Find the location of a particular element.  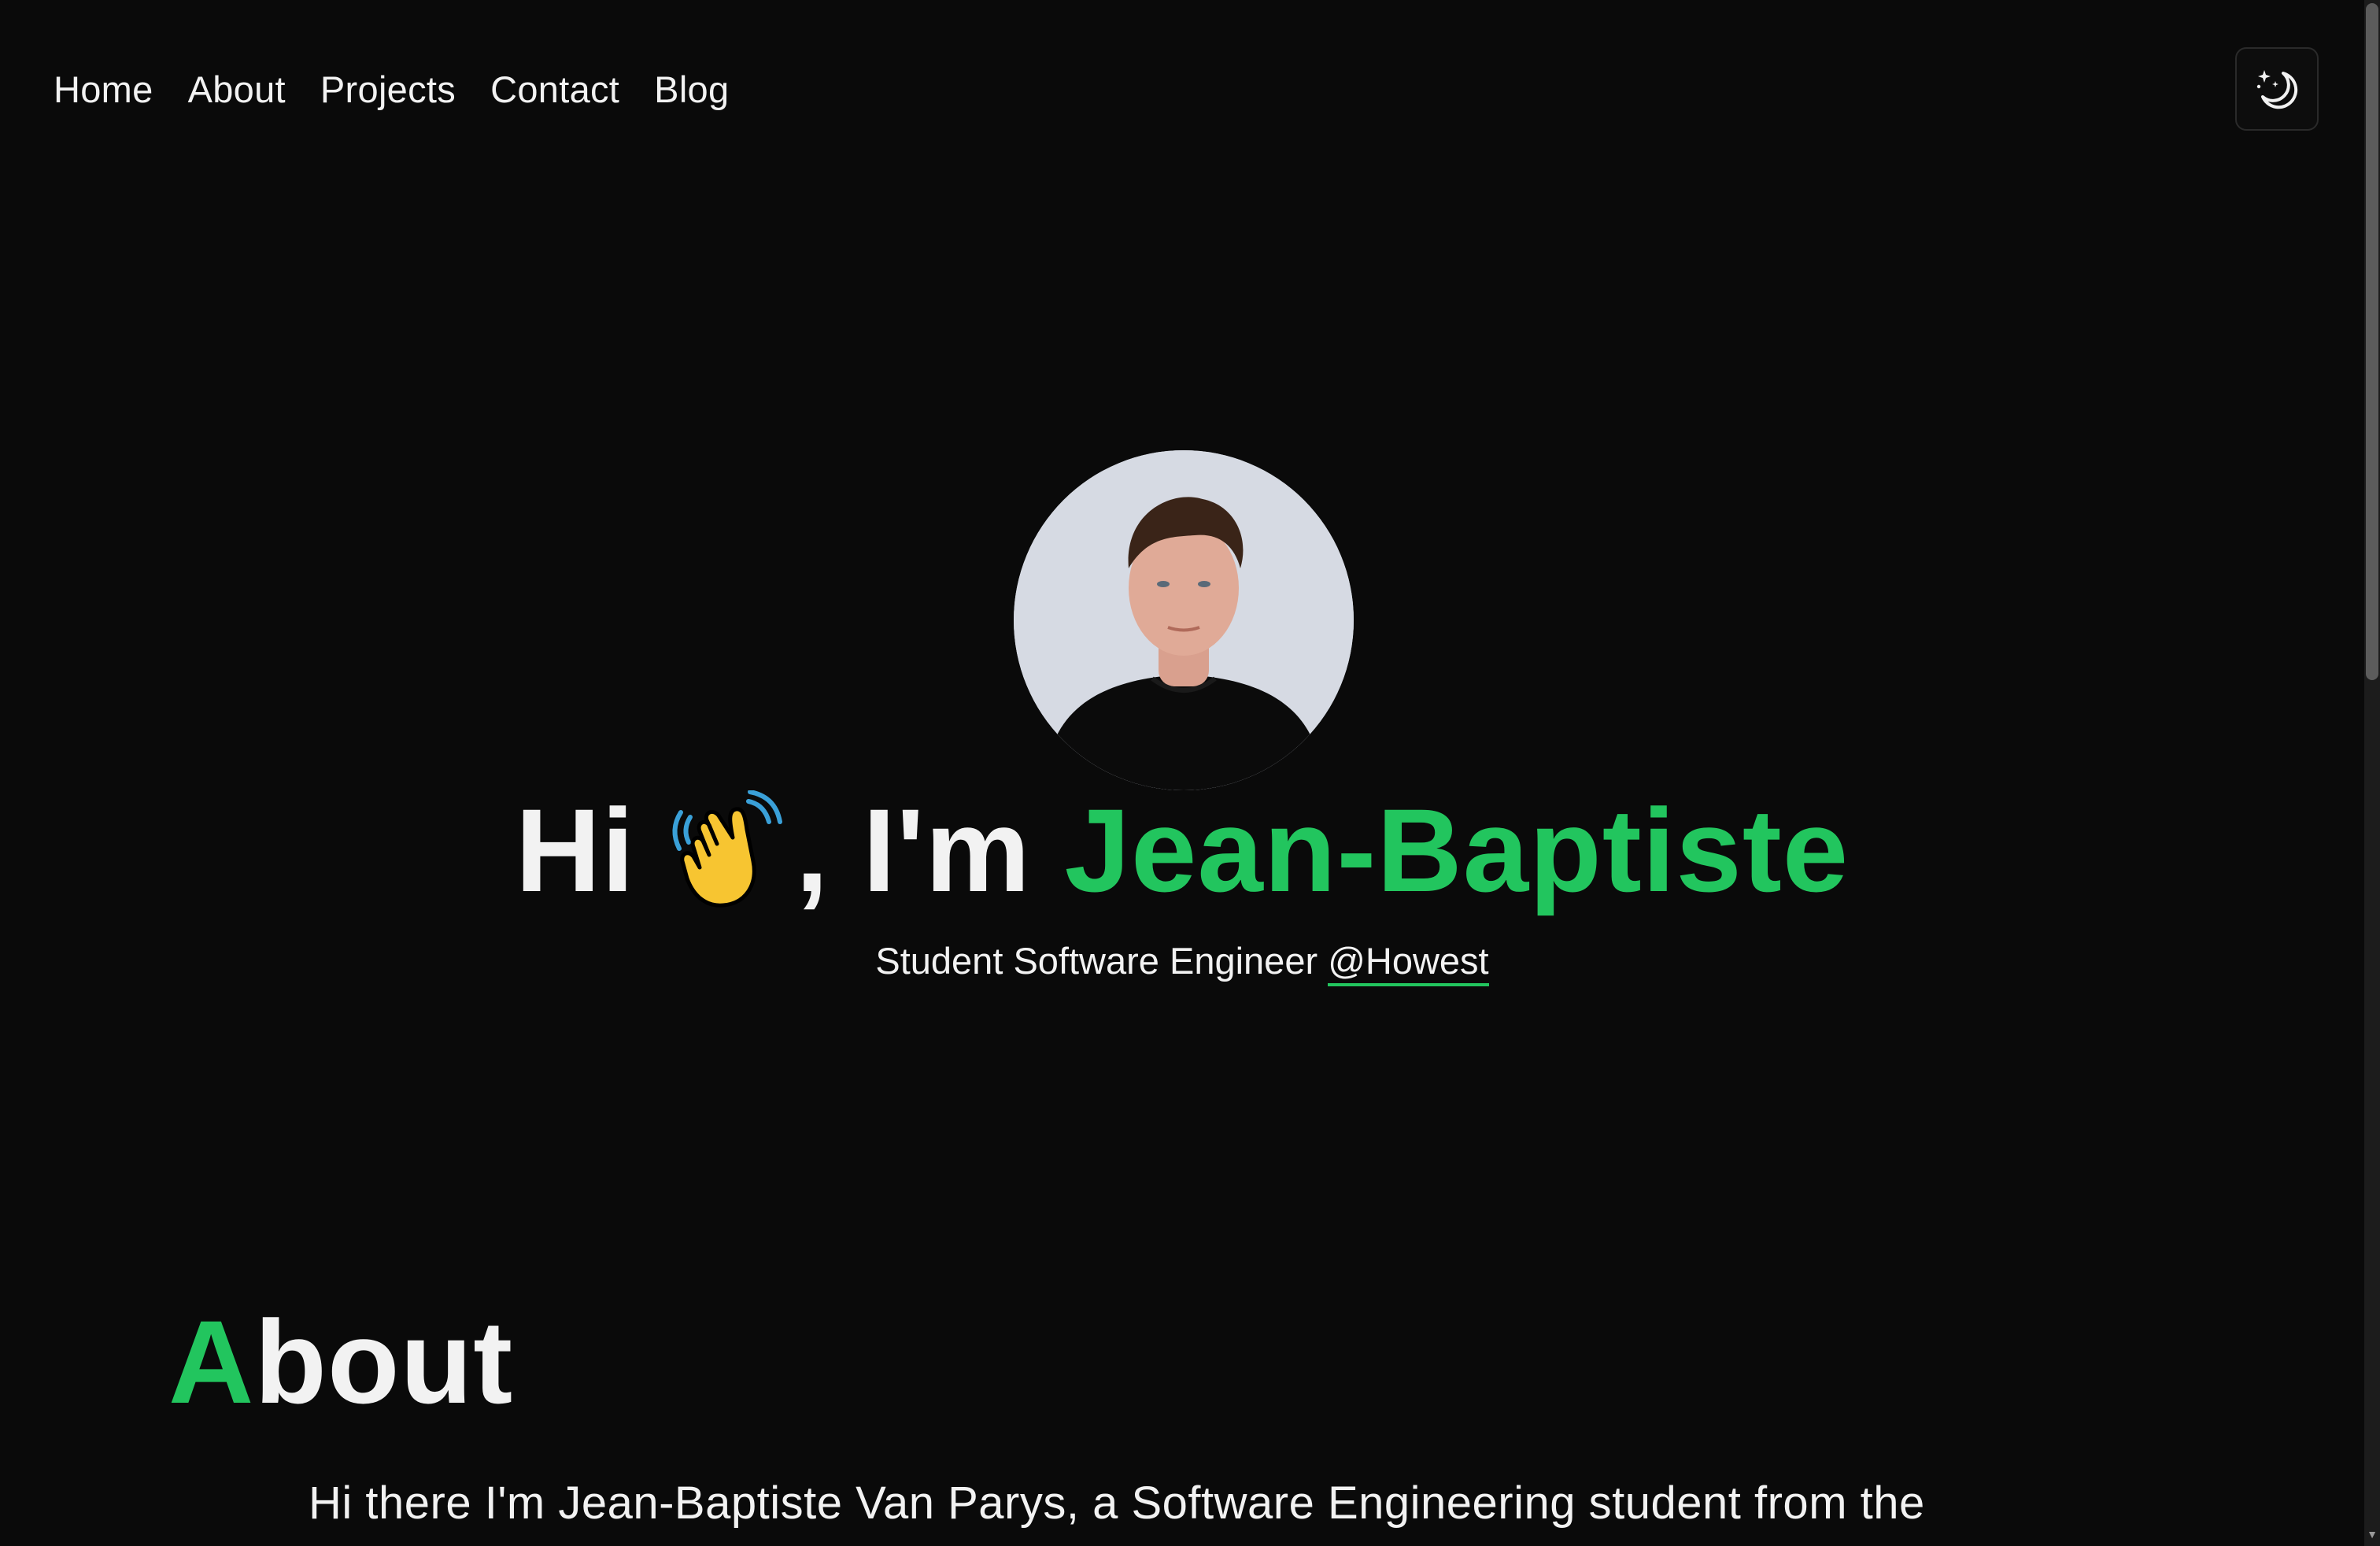

profile-photo is located at coordinates (1184, 620).